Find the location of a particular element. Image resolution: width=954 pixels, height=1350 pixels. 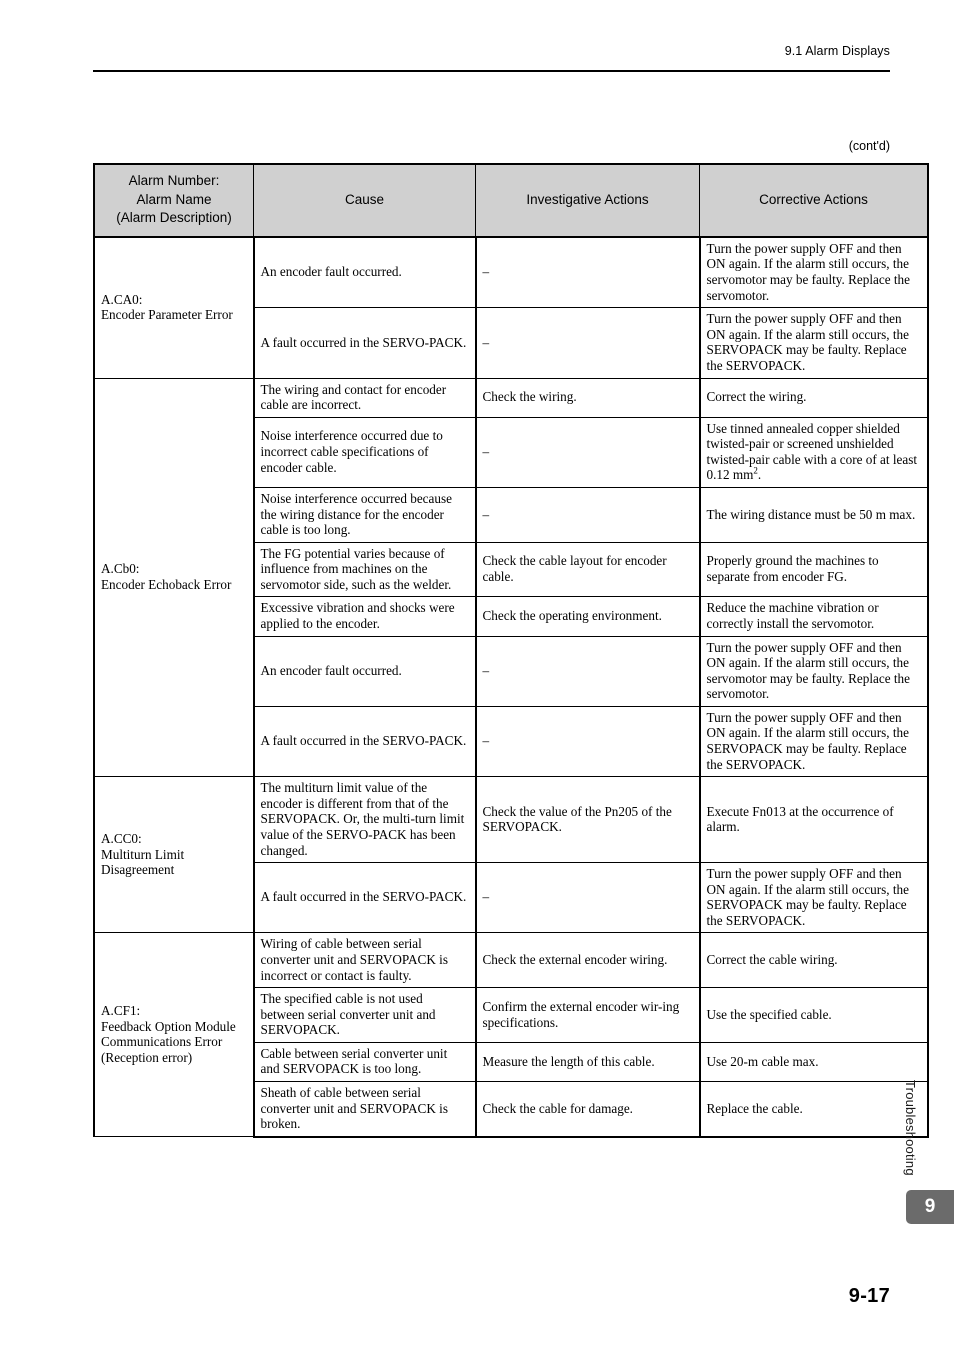

continued-note: (cont'd) is located at coordinates (869, 146).